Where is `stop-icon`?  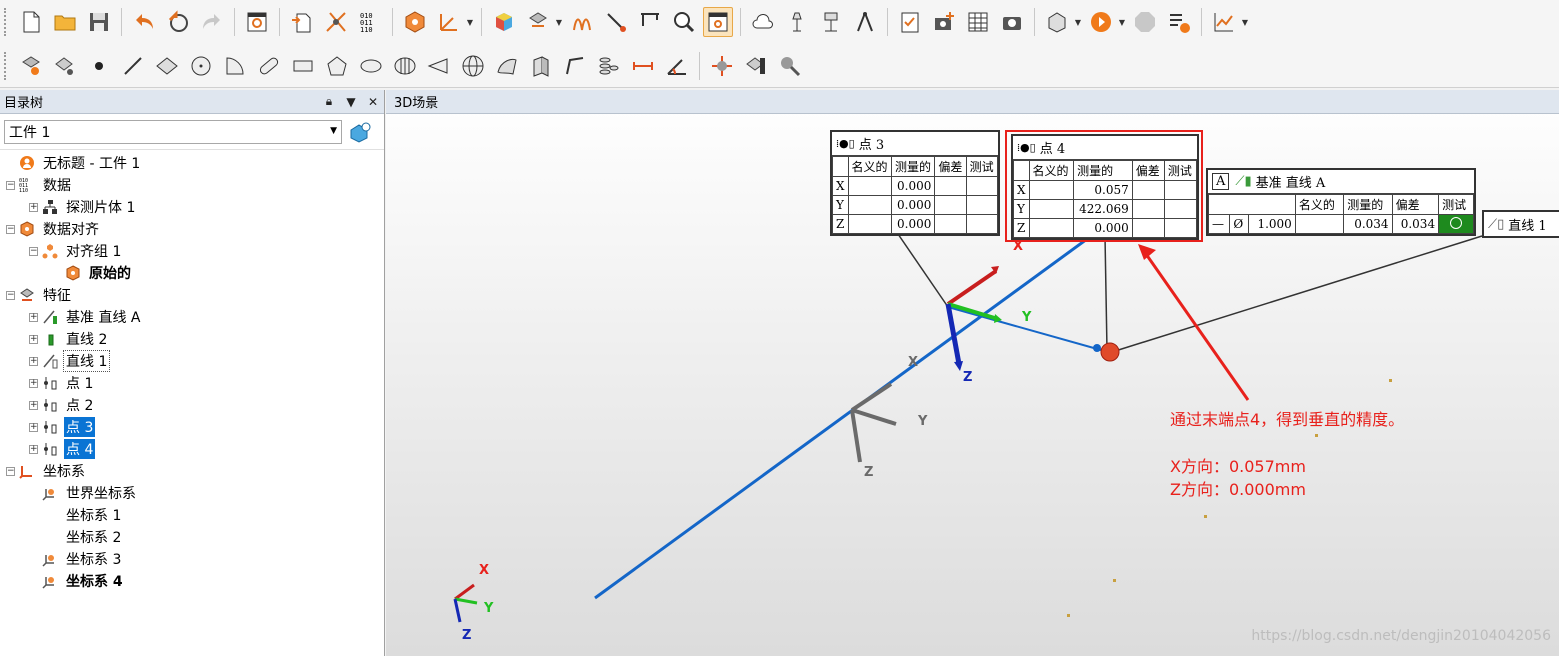
stop-icon is located at coordinates (1145, 22).